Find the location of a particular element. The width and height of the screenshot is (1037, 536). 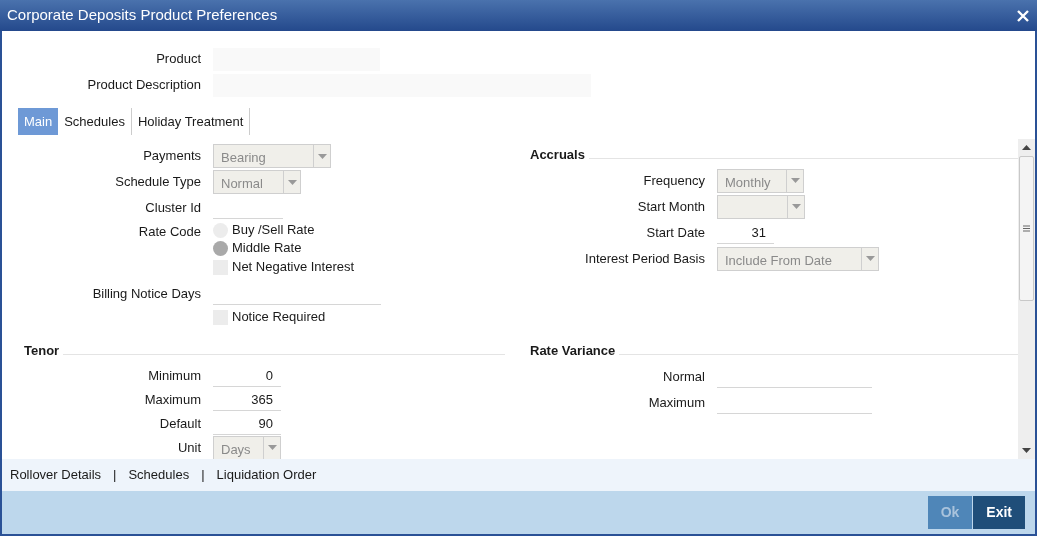

field-label: Interest Period Basis is located at coordinates (645, 258).